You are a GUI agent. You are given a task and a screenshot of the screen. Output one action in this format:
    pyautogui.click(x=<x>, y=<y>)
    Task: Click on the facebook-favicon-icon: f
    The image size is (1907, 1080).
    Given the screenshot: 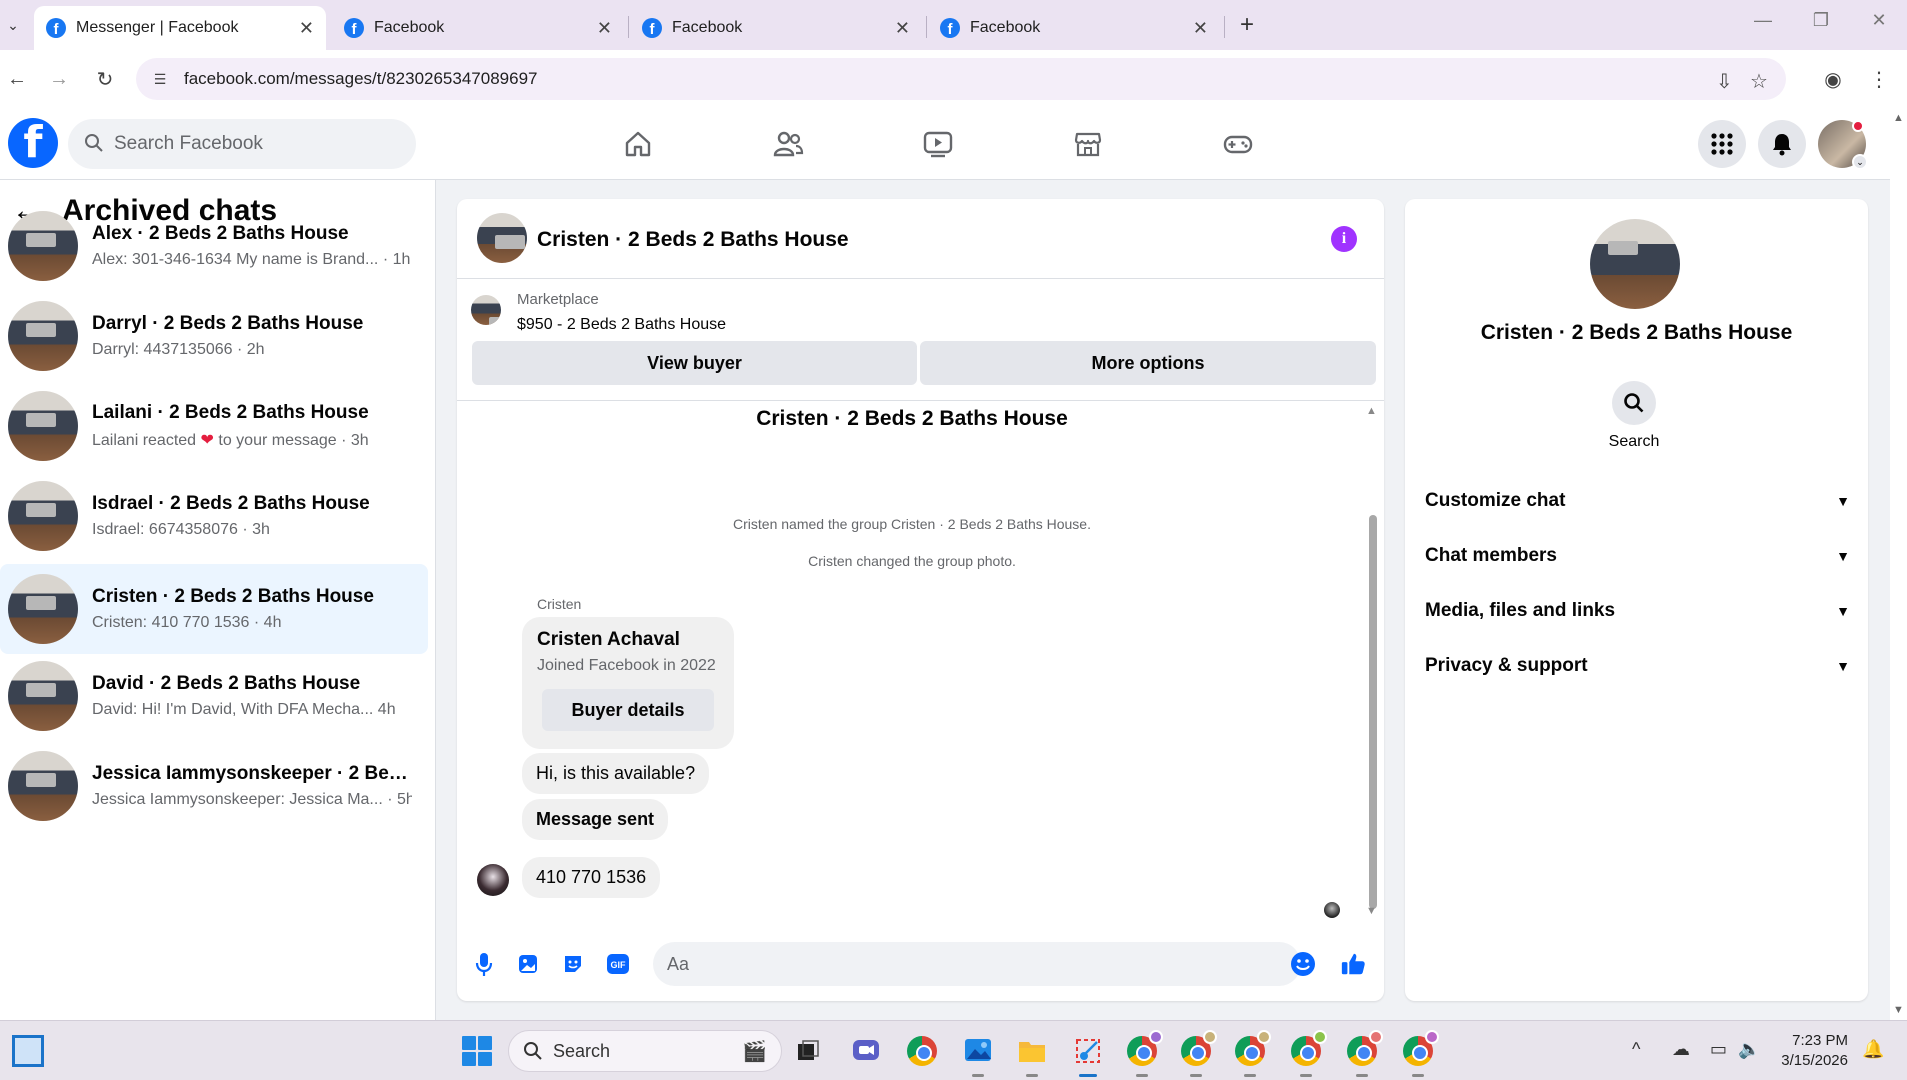 What is the action you would take?
    pyautogui.click(x=354, y=28)
    